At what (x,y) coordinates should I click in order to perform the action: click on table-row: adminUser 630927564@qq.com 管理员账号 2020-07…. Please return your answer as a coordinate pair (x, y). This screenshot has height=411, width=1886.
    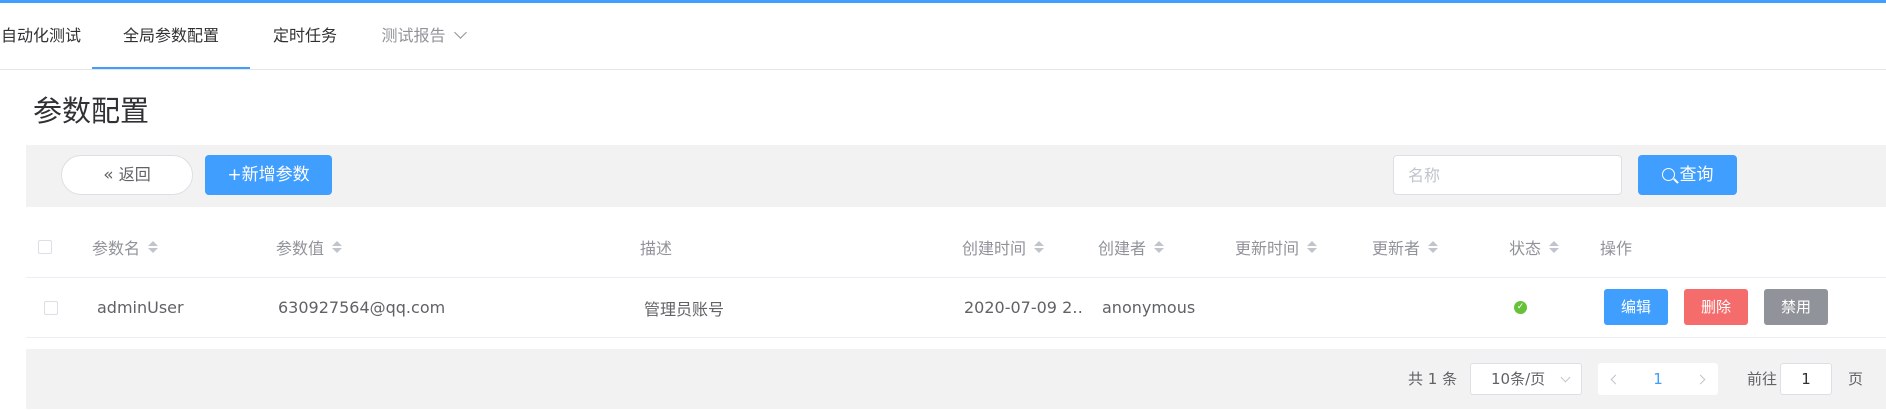
    Looking at the image, I should click on (956, 308).